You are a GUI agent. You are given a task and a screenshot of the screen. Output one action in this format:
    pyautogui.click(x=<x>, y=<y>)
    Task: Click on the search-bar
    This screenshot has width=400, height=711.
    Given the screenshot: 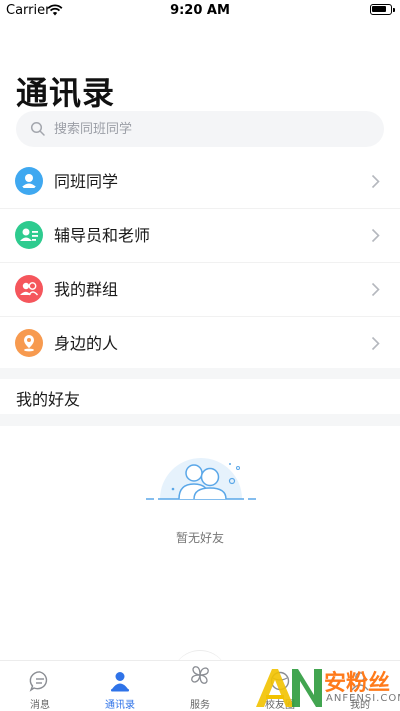 What is the action you would take?
    pyautogui.click(x=200, y=129)
    